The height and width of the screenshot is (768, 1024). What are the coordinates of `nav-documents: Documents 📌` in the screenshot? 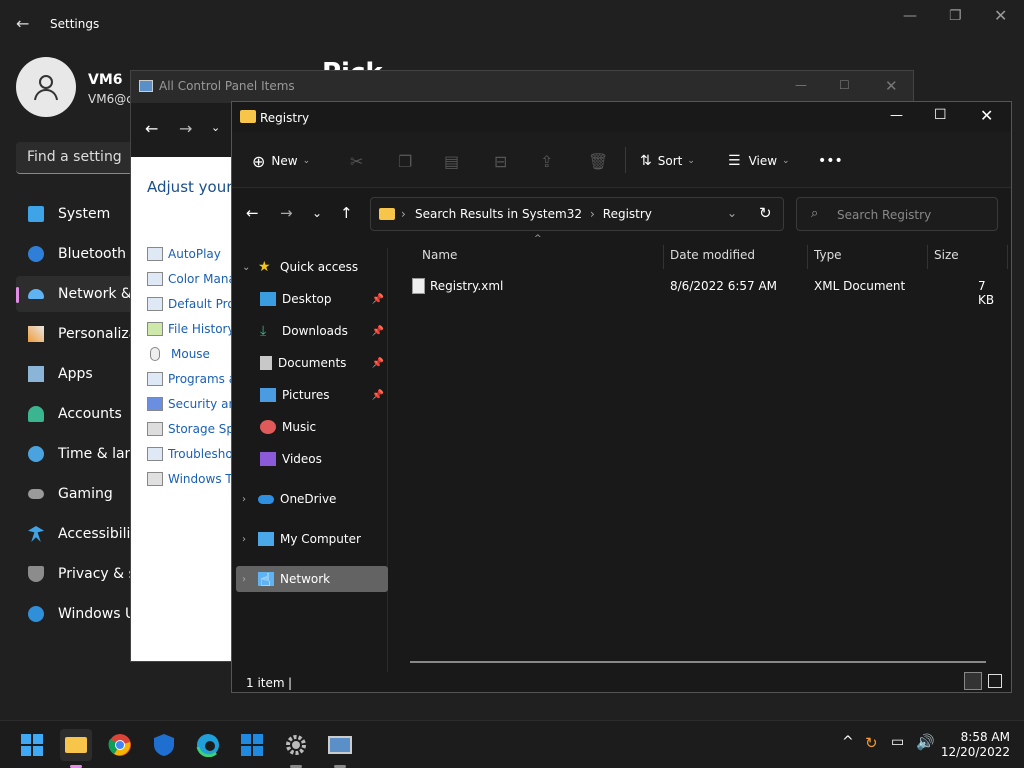 It's located at (324, 363).